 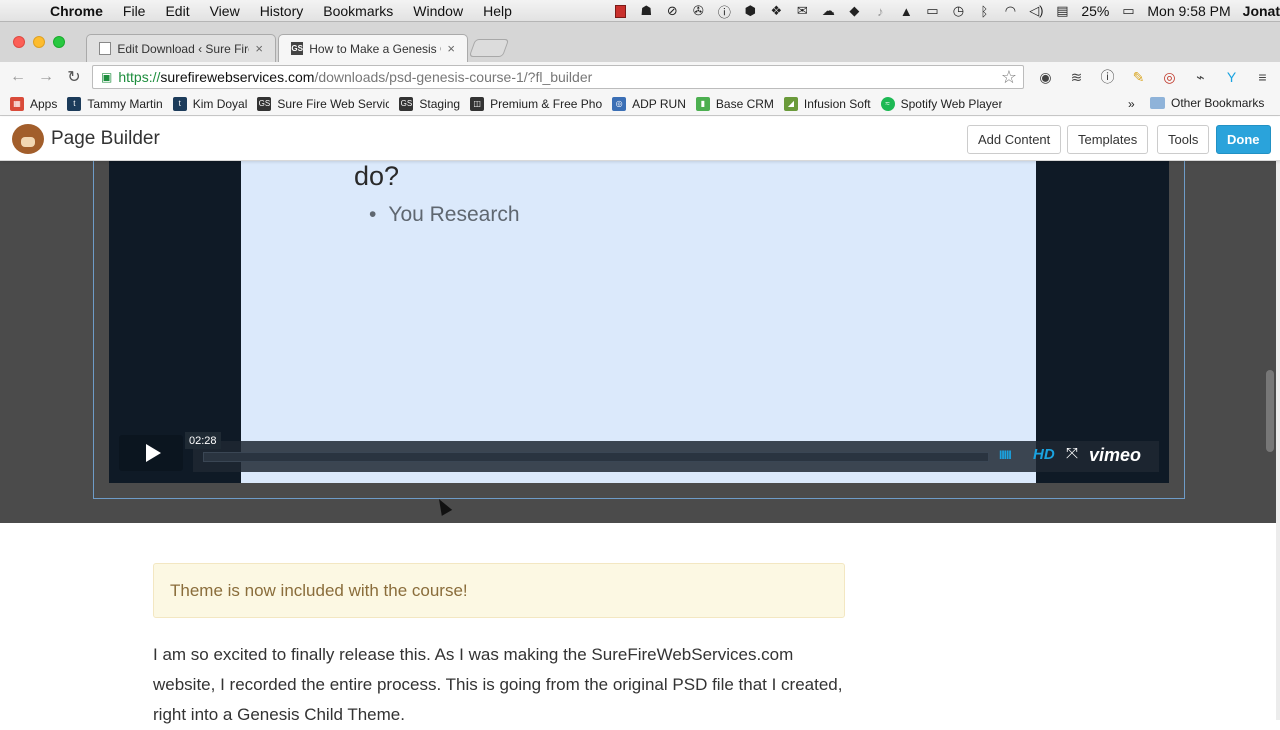 I want to click on bookmark-label: Apps, so click(x=44, y=103).